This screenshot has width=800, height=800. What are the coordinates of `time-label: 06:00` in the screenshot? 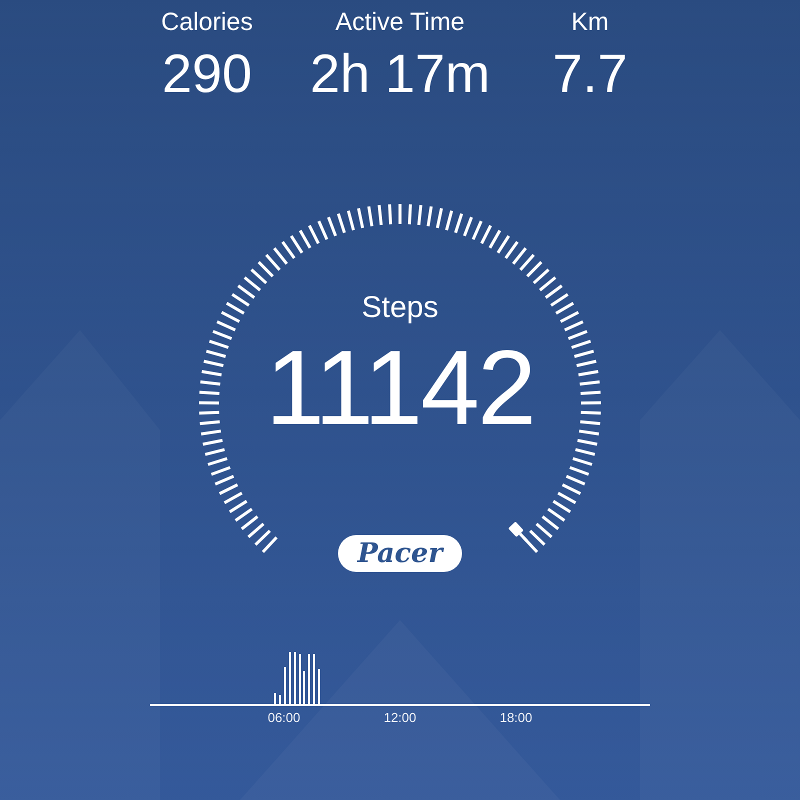 It's located at (284, 717).